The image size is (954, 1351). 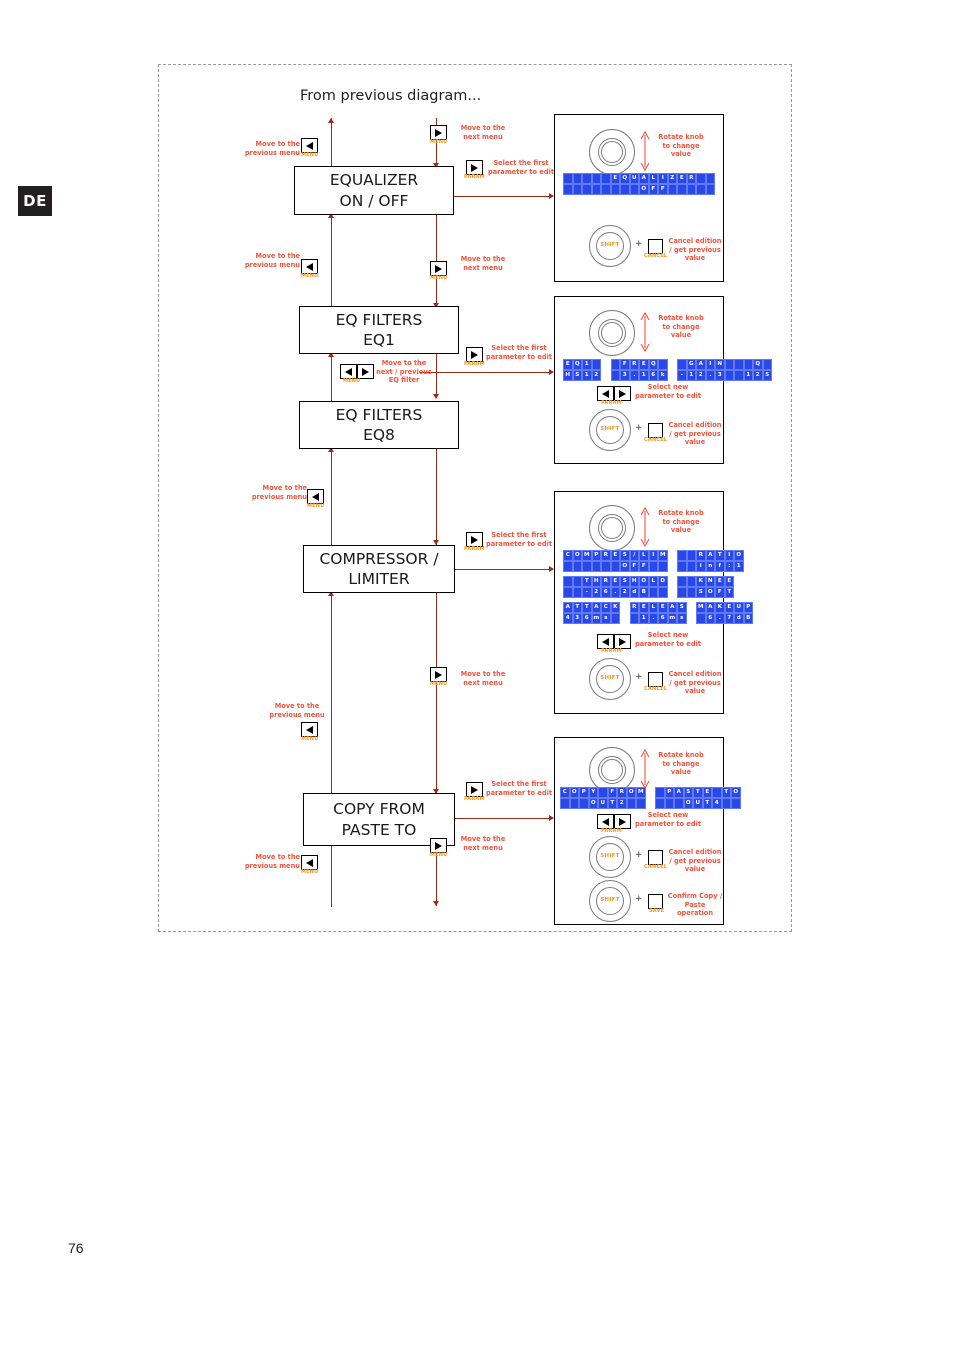 What do you see at coordinates (606, 618) in the screenshot?
I see `lcd-cell: s` at bounding box center [606, 618].